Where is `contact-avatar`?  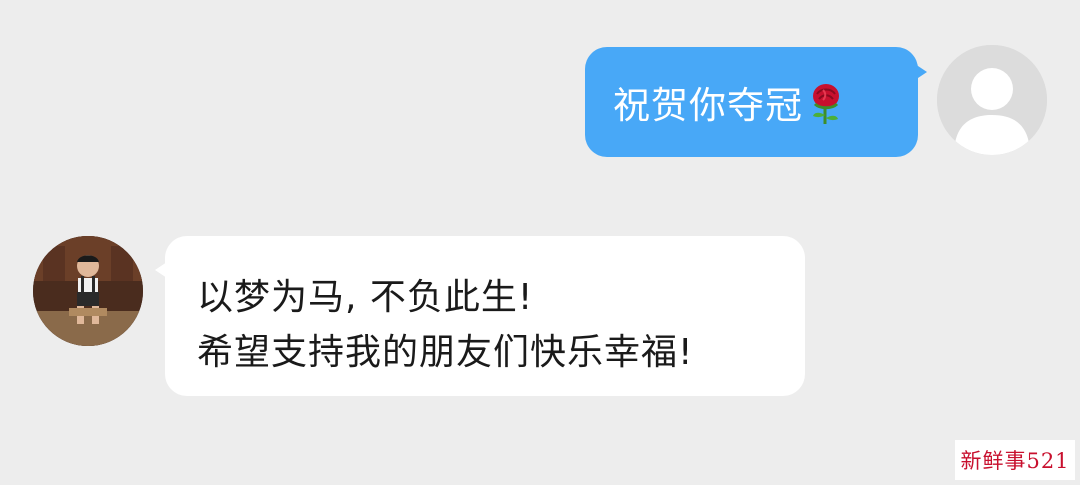
contact-avatar is located at coordinates (88, 291).